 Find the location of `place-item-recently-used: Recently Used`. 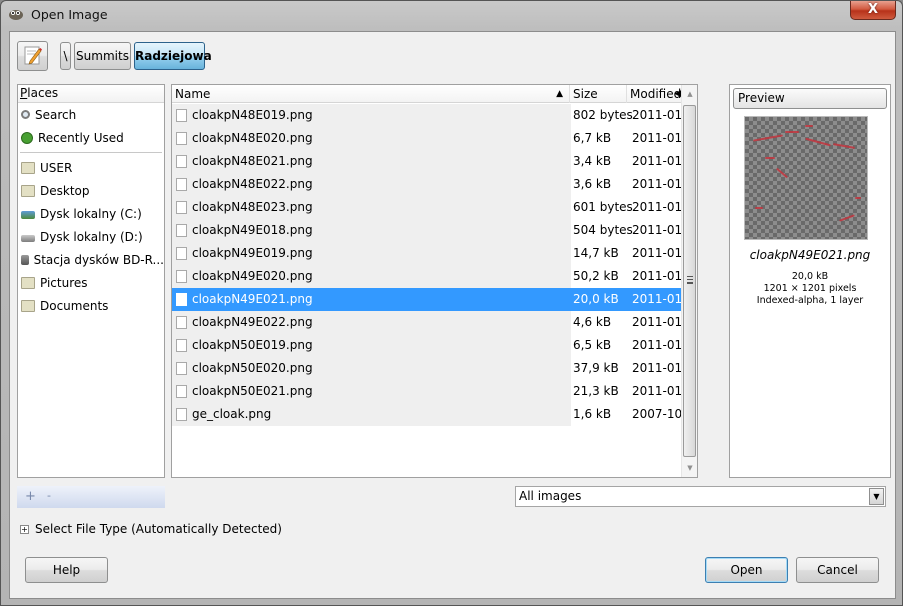

place-item-recently-used: Recently Used is located at coordinates (91, 137).